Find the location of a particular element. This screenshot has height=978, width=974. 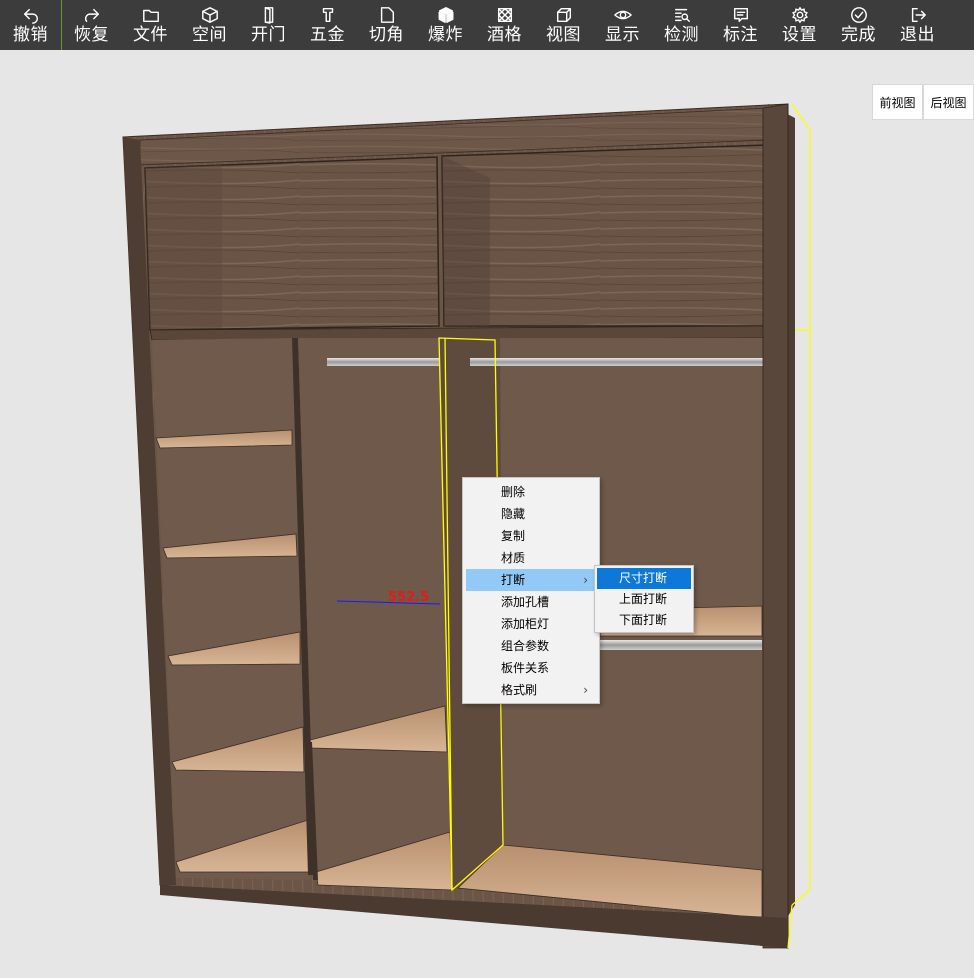

submenu-item-bottom-break: 下面打断 is located at coordinates (644, 620).